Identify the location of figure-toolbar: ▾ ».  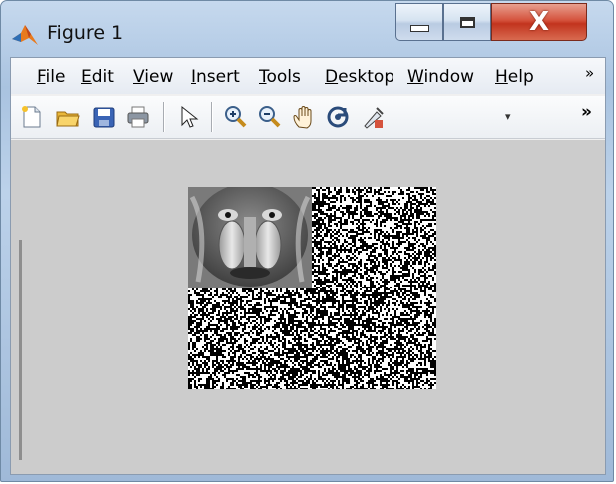
(308, 117).